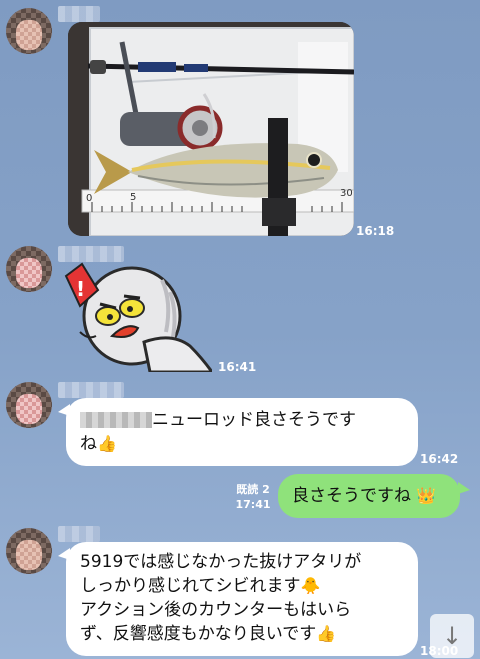 This screenshot has height=659, width=480. Describe the element at coordinates (426, 495) in the screenshot. I see `crown-icon: 👑` at that location.